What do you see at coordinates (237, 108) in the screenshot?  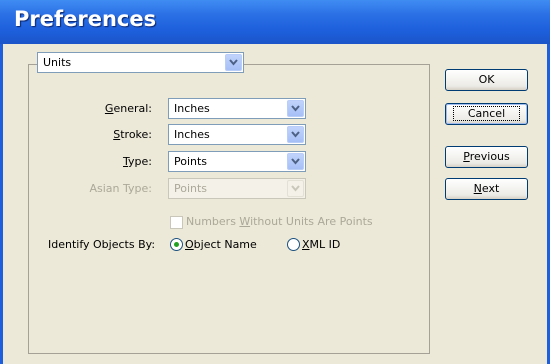 I see `general-select: Inches` at bounding box center [237, 108].